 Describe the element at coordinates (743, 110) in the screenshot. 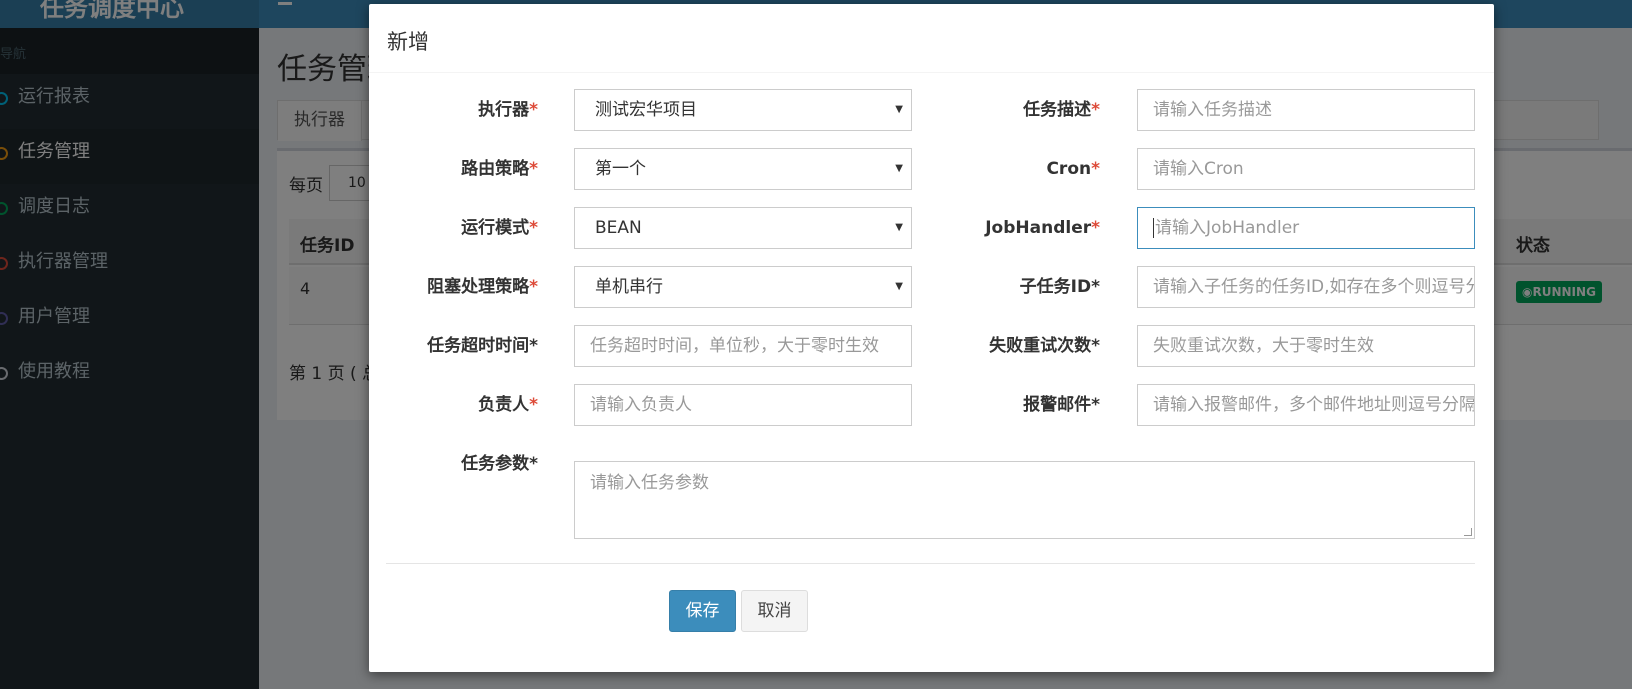

I see `executor-select: 测试宏华项目 ▼` at that location.